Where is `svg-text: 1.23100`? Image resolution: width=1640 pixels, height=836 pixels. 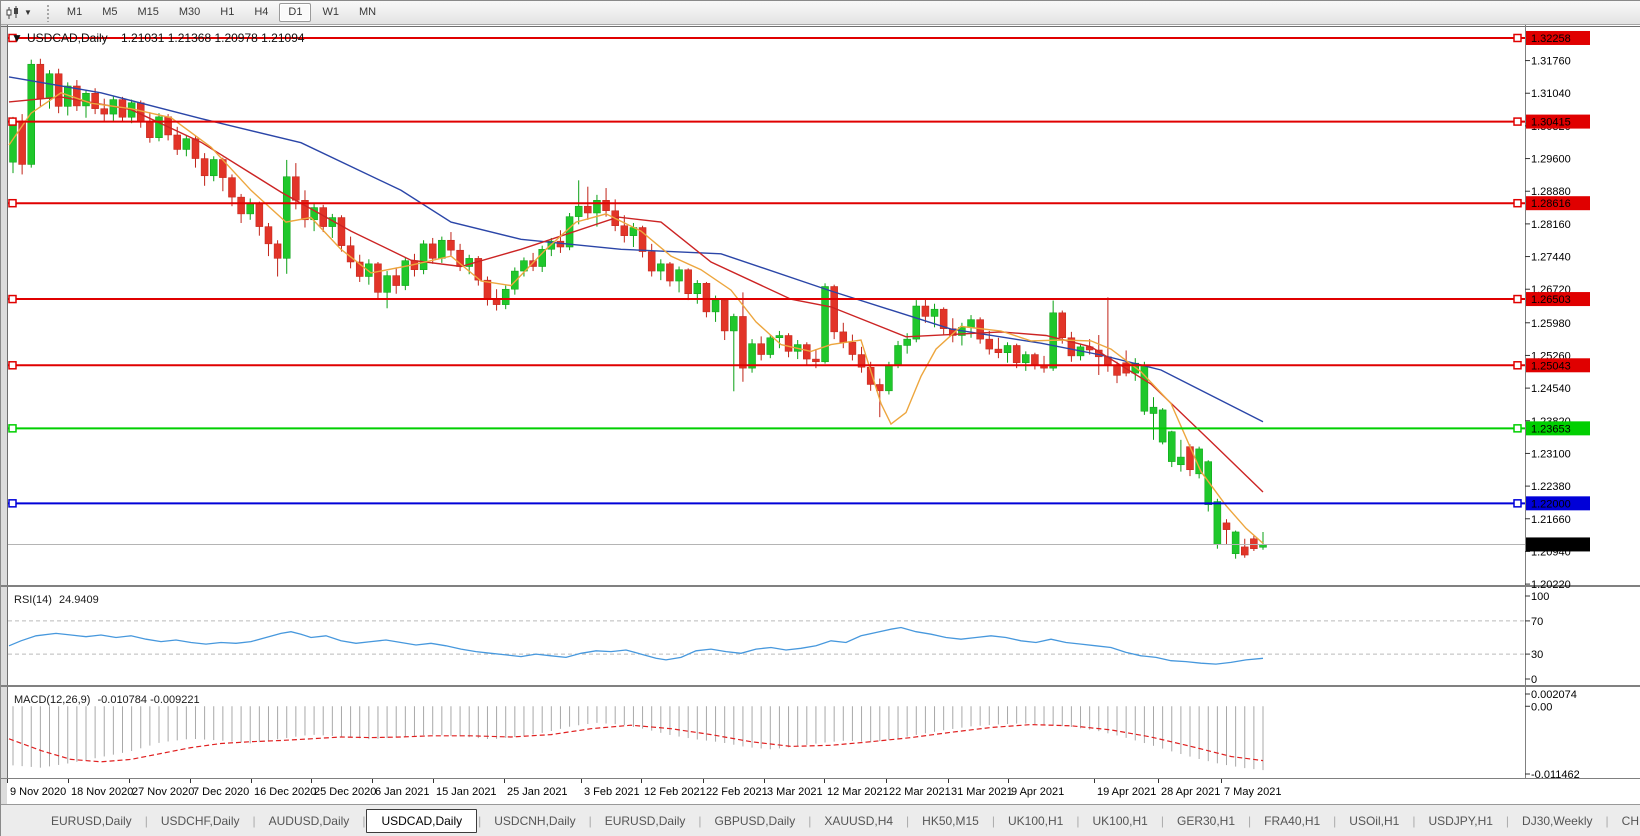
svg-text: 1.23100 is located at coordinates (1551, 454).